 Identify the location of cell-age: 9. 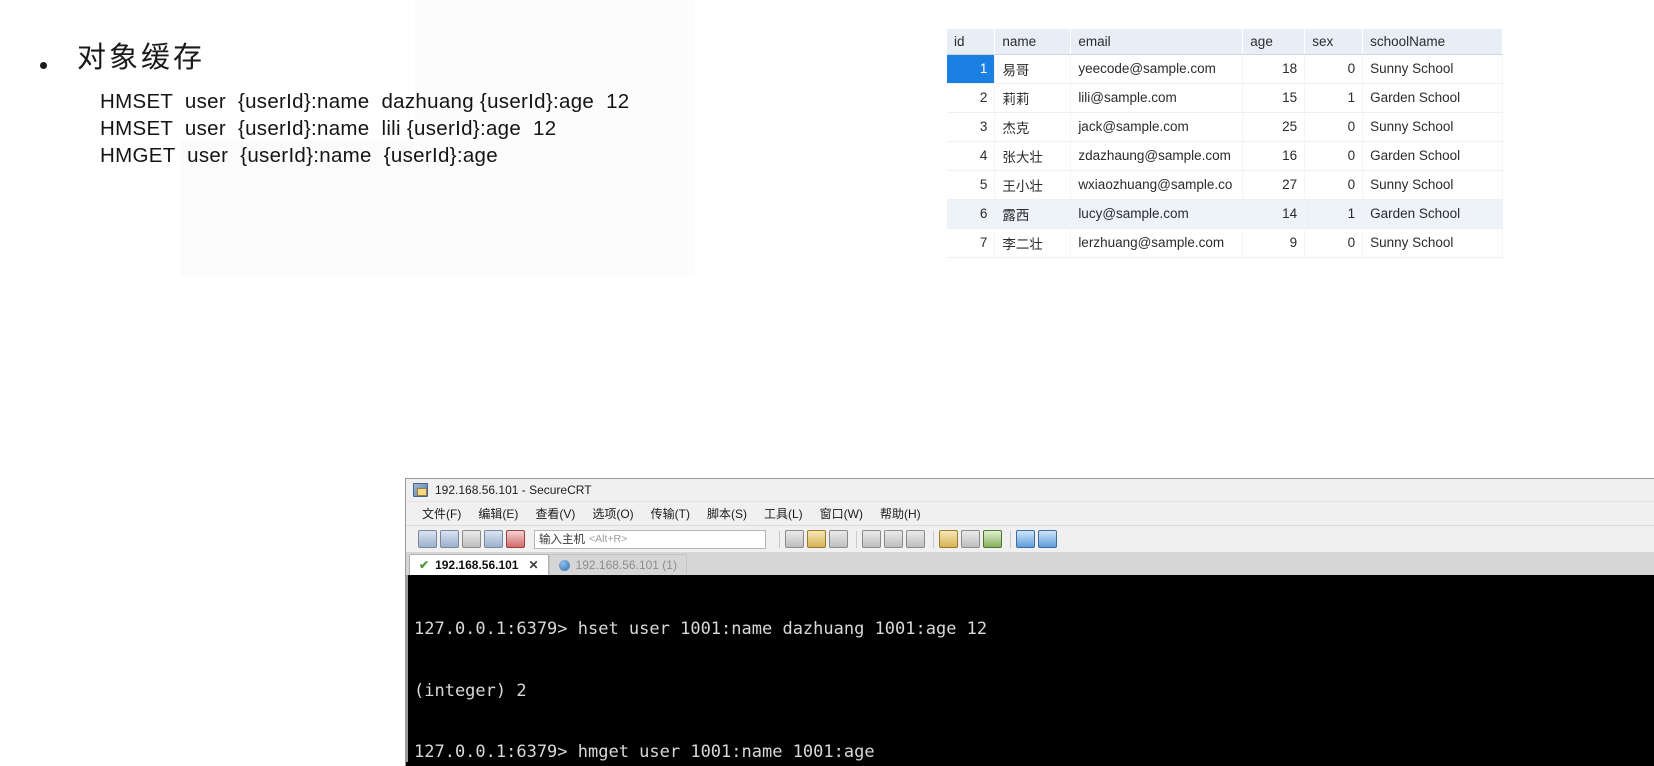
(1274, 243).